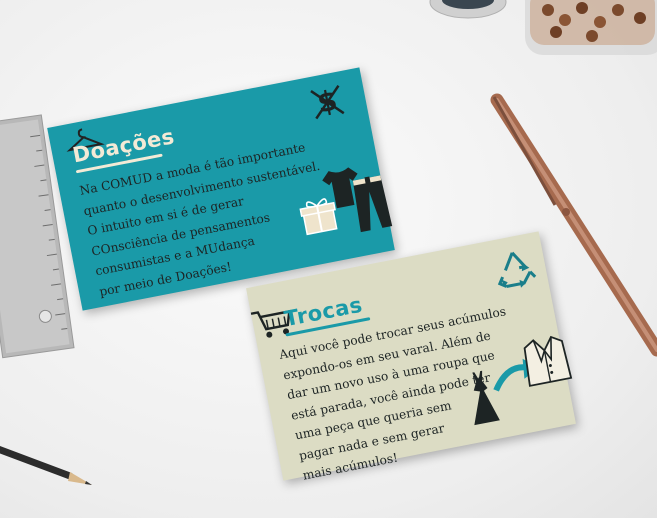 The image size is (657, 518). Describe the element at coordinates (468, 9) in the screenshot. I see `jar-lid-icon` at that location.